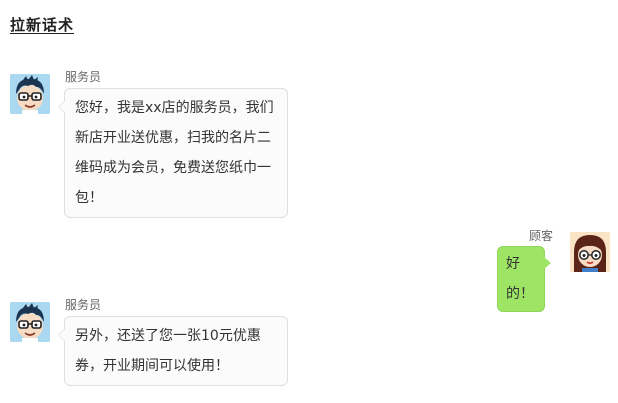 This screenshot has height=403, width=618. What do you see at coordinates (590, 252) in the screenshot?
I see `customer-avatar-icon` at bounding box center [590, 252].